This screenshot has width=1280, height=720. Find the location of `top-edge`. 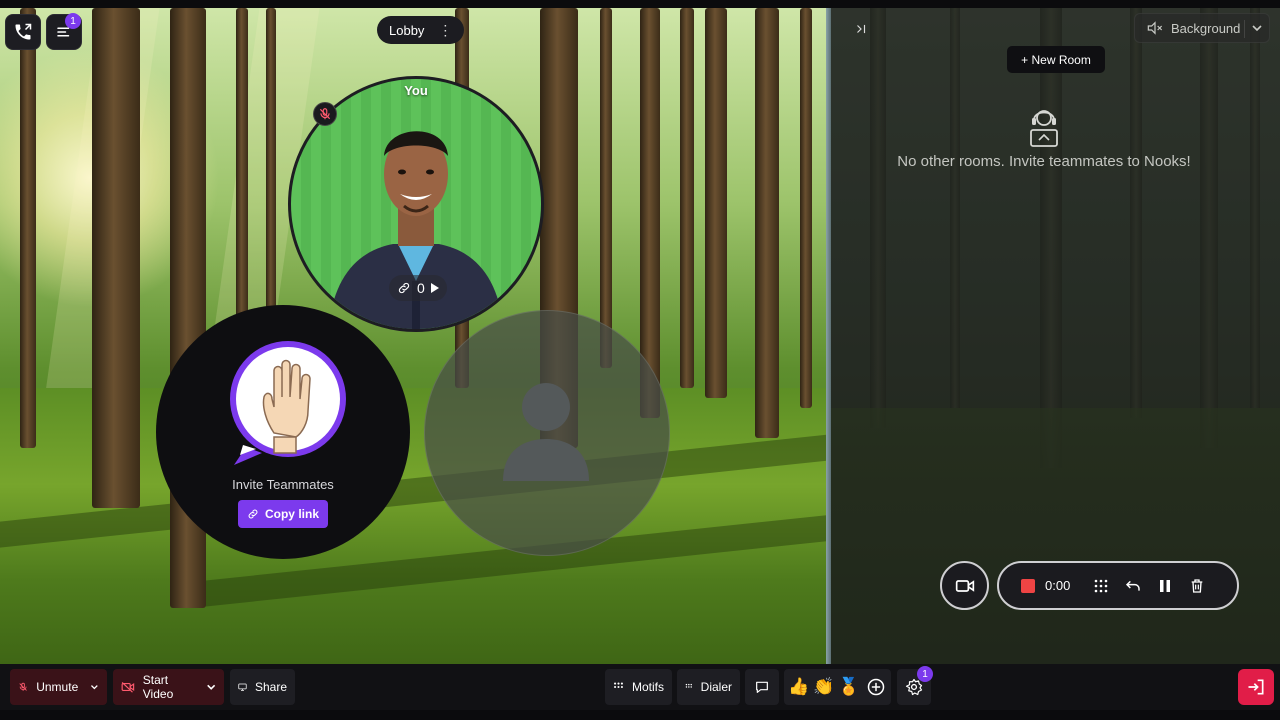

top-edge is located at coordinates (640, 4).